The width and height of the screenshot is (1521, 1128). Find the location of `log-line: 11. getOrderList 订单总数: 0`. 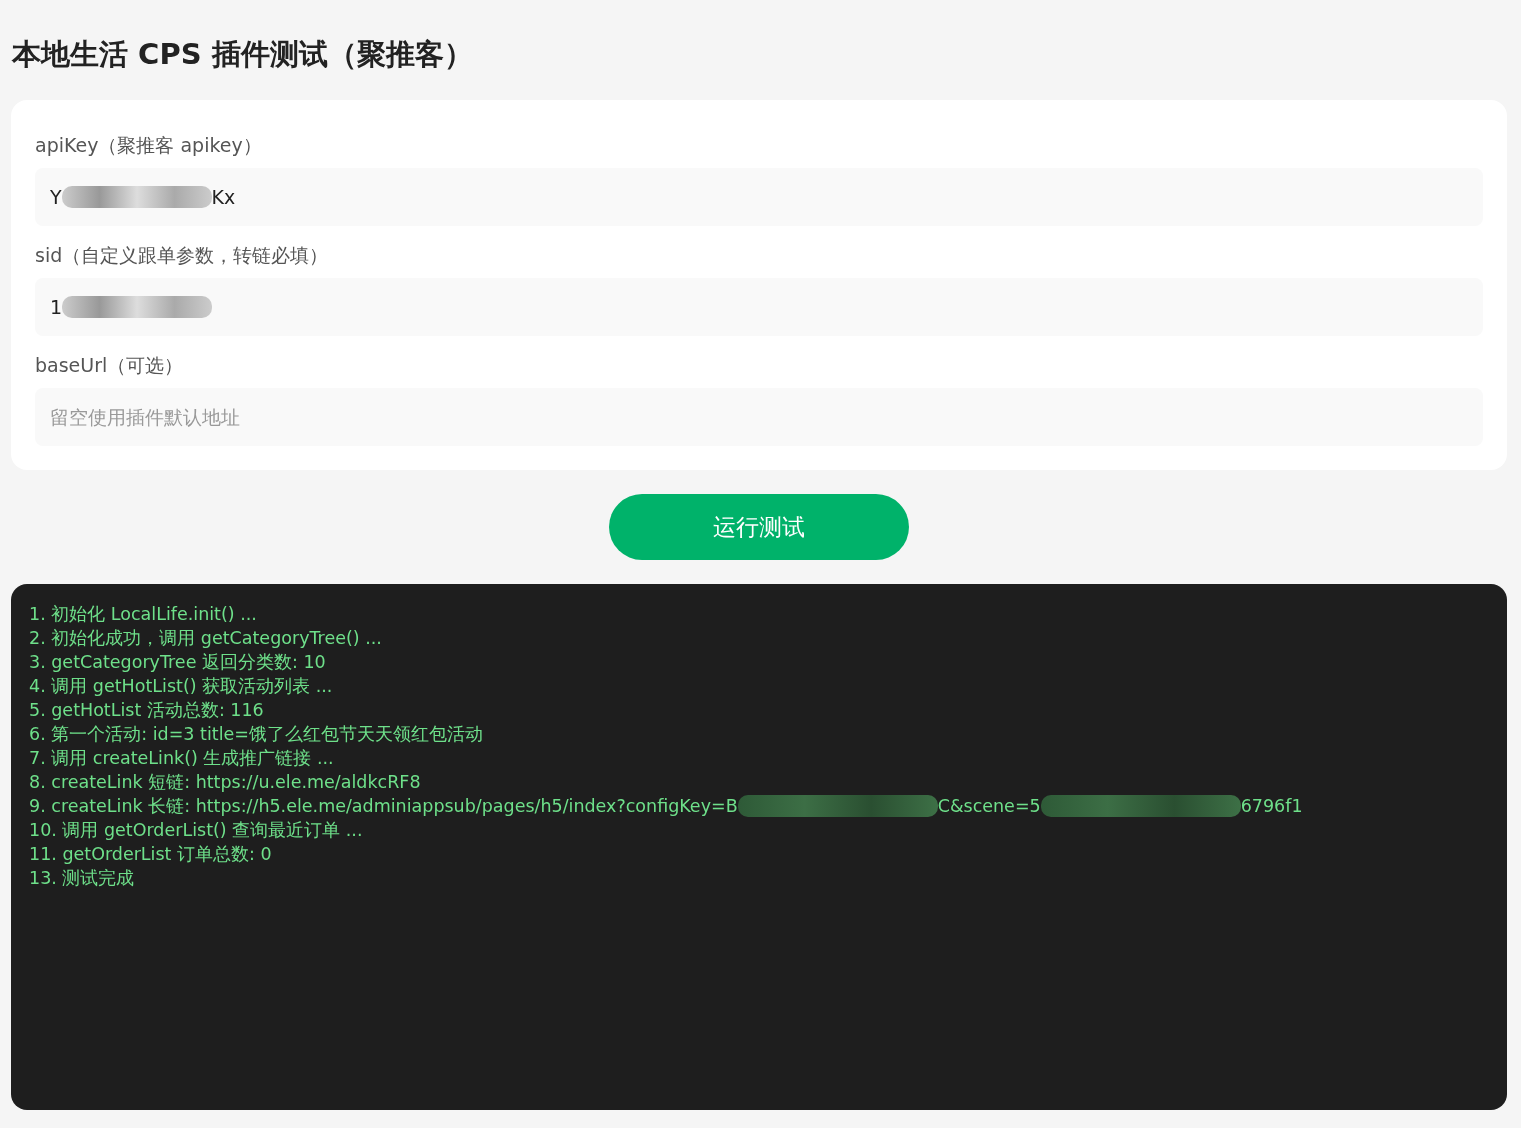

log-line: 11. getOrderList 订单总数: 0 is located at coordinates (151, 854).